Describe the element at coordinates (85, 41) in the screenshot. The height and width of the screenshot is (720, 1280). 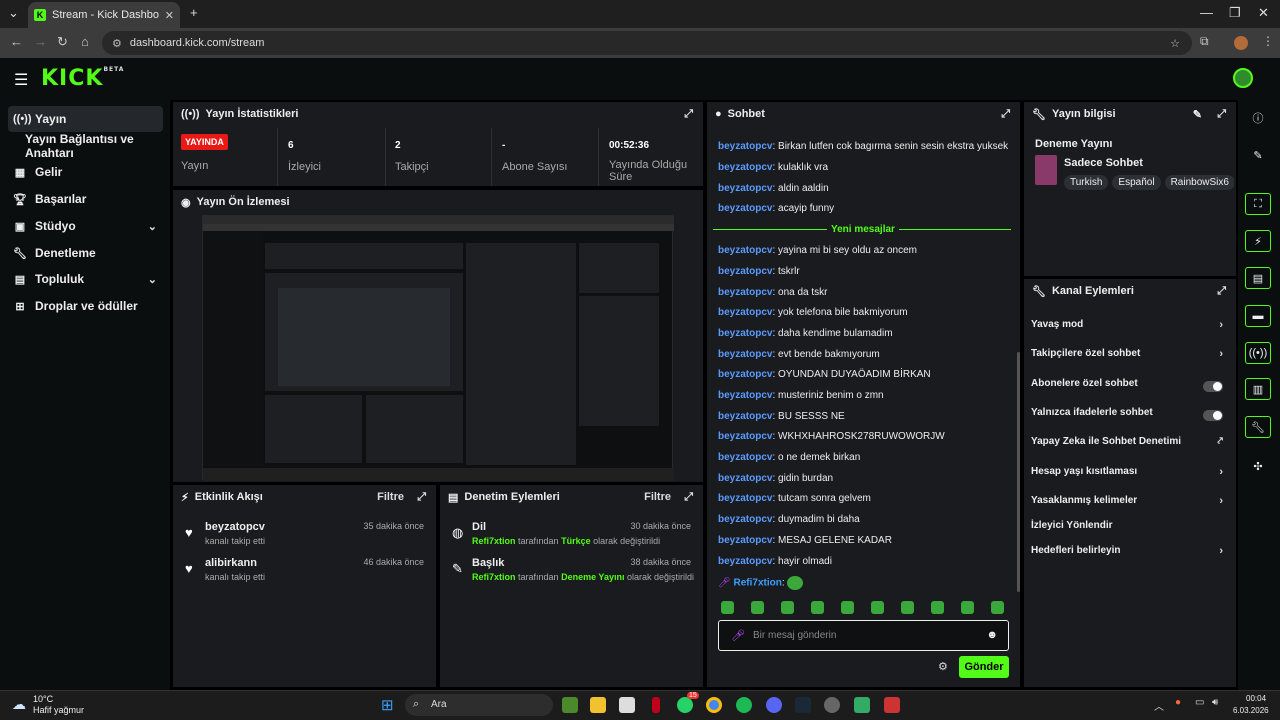
I see `home-icon: ⌂` at that location.